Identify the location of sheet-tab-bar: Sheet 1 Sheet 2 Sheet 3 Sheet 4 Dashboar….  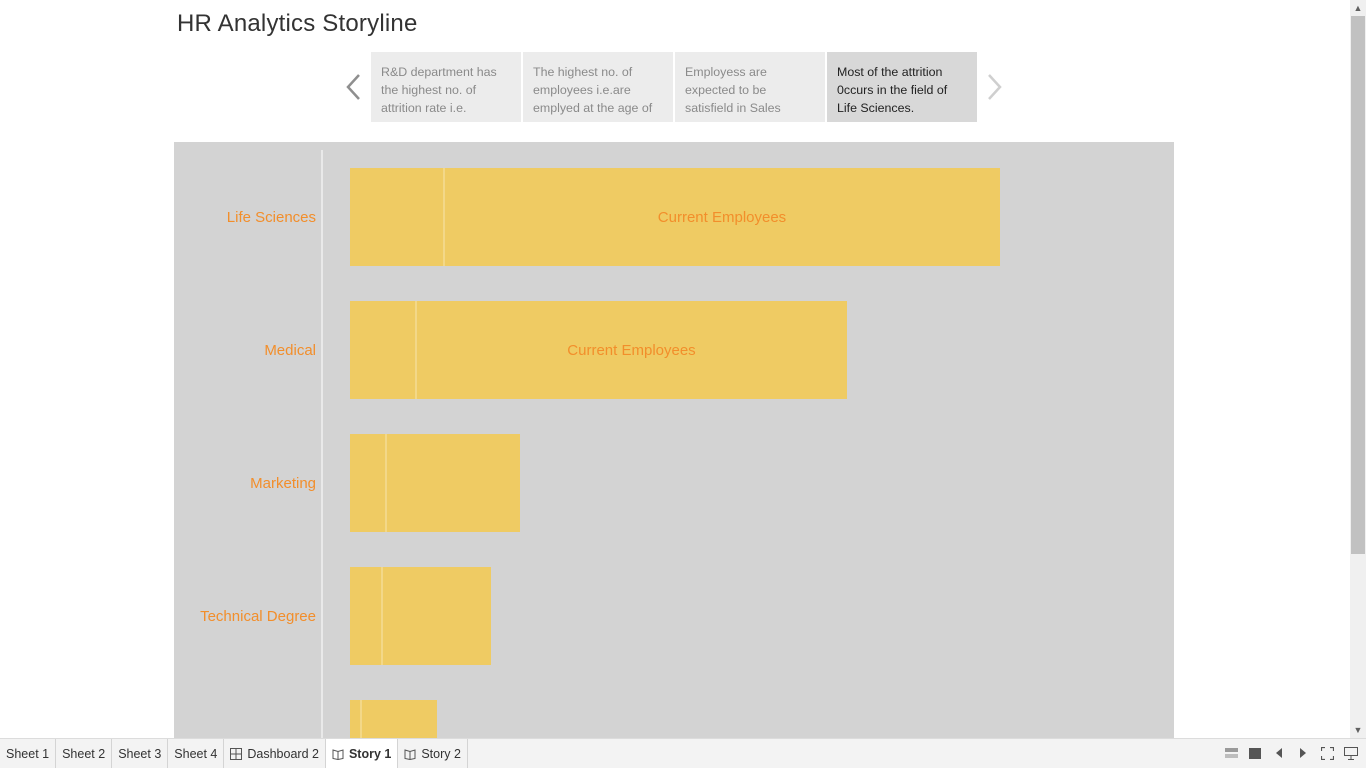
(683, 753).